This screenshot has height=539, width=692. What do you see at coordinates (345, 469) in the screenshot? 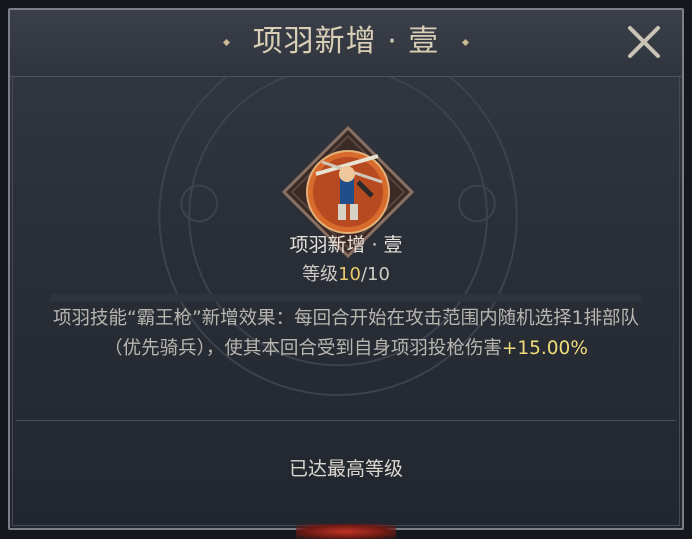
I see `max-level-status: 已达最高等级` at bounding box center [345, 469].